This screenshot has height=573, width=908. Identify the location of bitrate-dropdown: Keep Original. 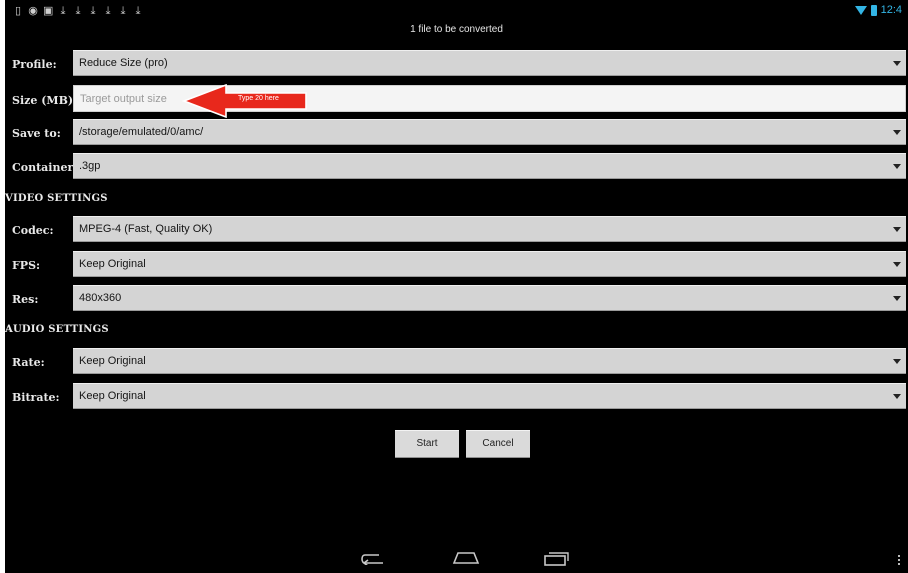
(489, 396).